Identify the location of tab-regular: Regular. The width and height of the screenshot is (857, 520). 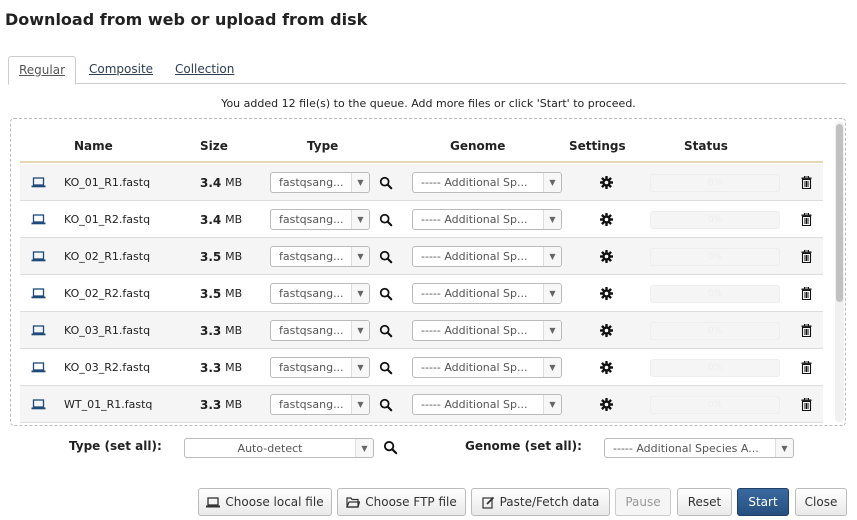
(42, 70).